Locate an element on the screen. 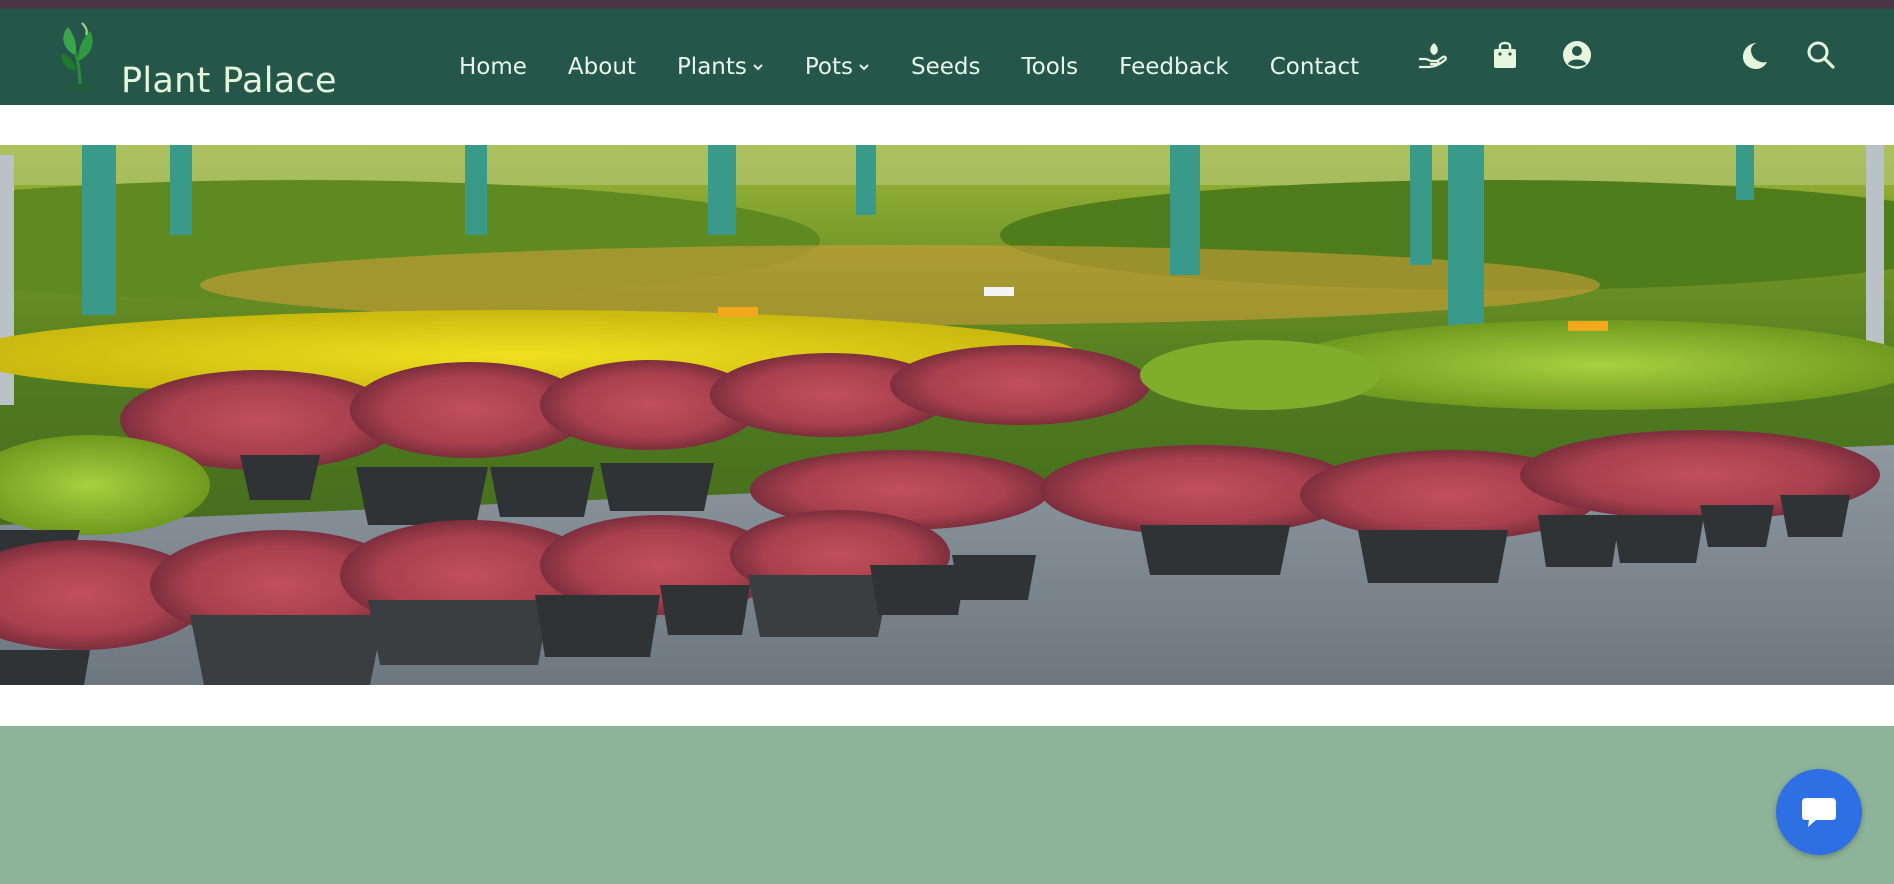  nav-plants-dropdown: Plants is located at coordinates (720, 67).